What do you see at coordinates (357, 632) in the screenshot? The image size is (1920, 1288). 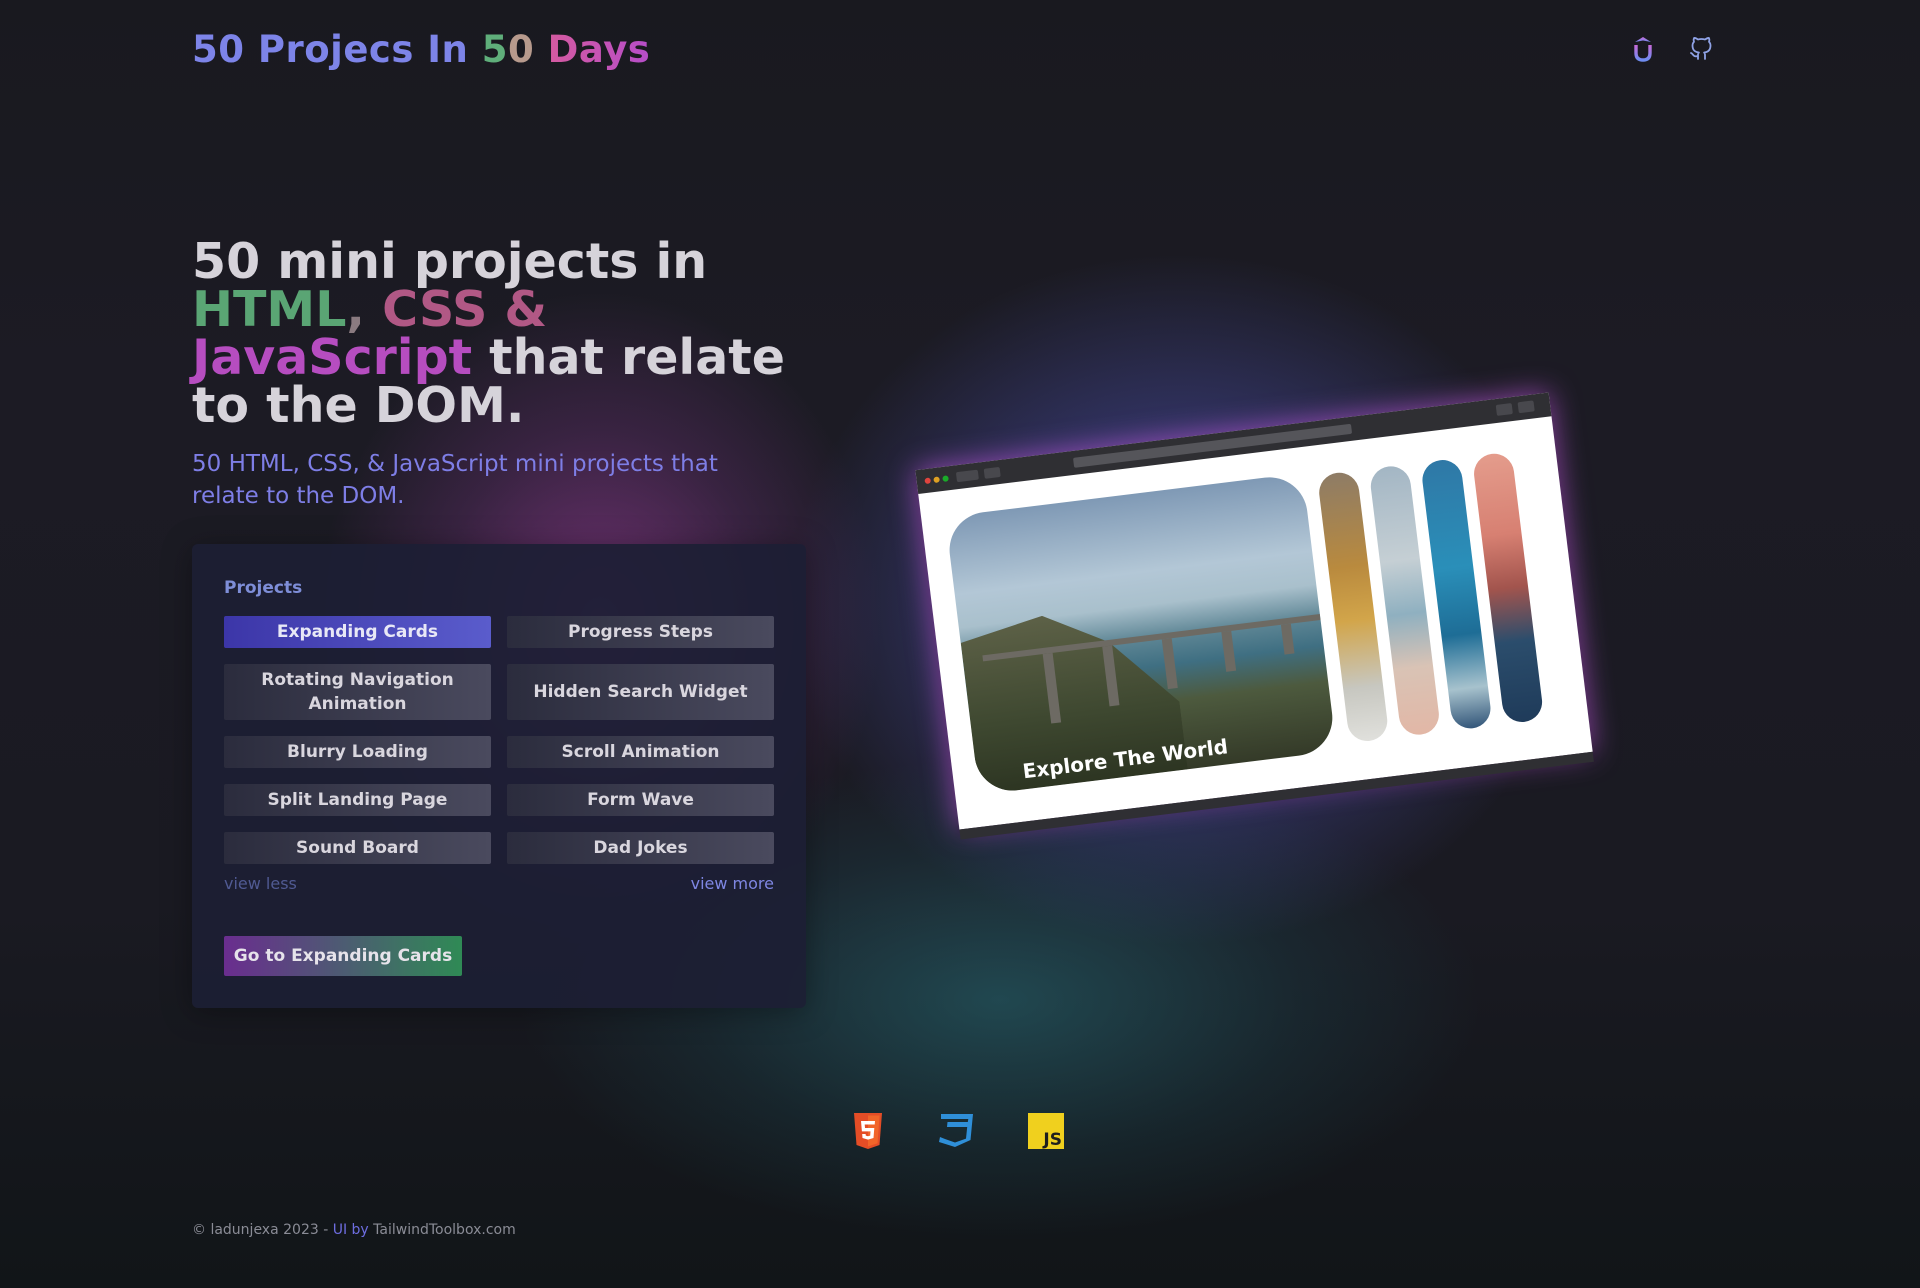 I see `project-button-expanding-cards: Expanding Cards` at bounding box center [357, 632].